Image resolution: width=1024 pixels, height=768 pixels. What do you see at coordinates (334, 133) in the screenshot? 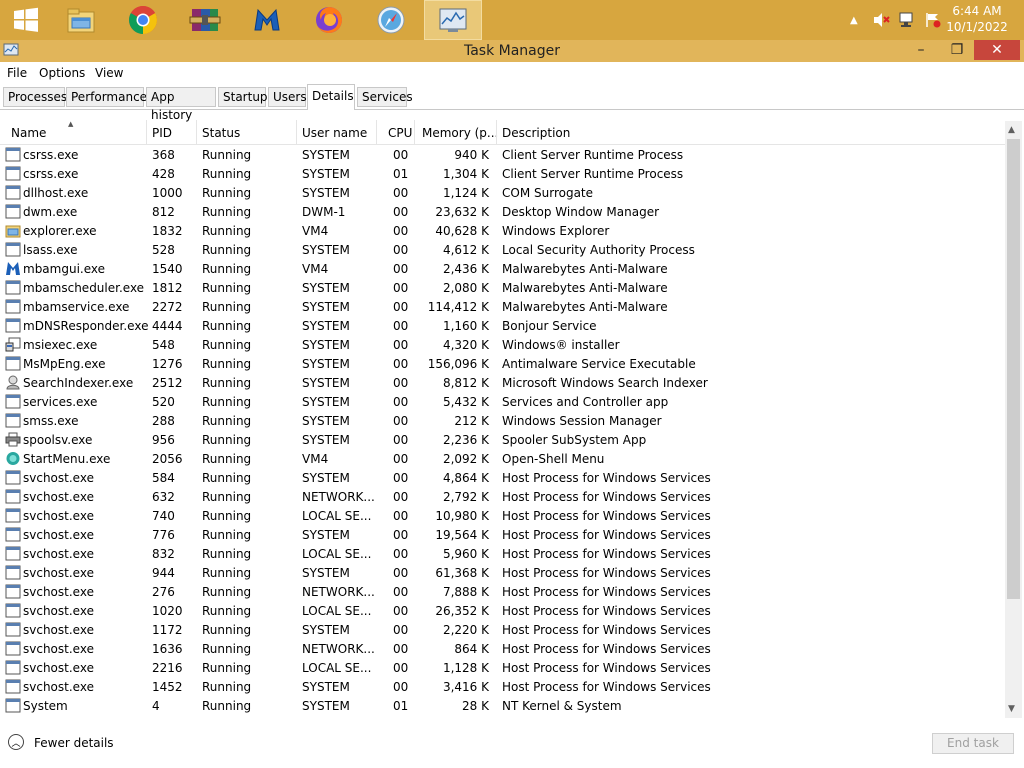
I see `header-user-name: User name` at bounding box center [334, 133].